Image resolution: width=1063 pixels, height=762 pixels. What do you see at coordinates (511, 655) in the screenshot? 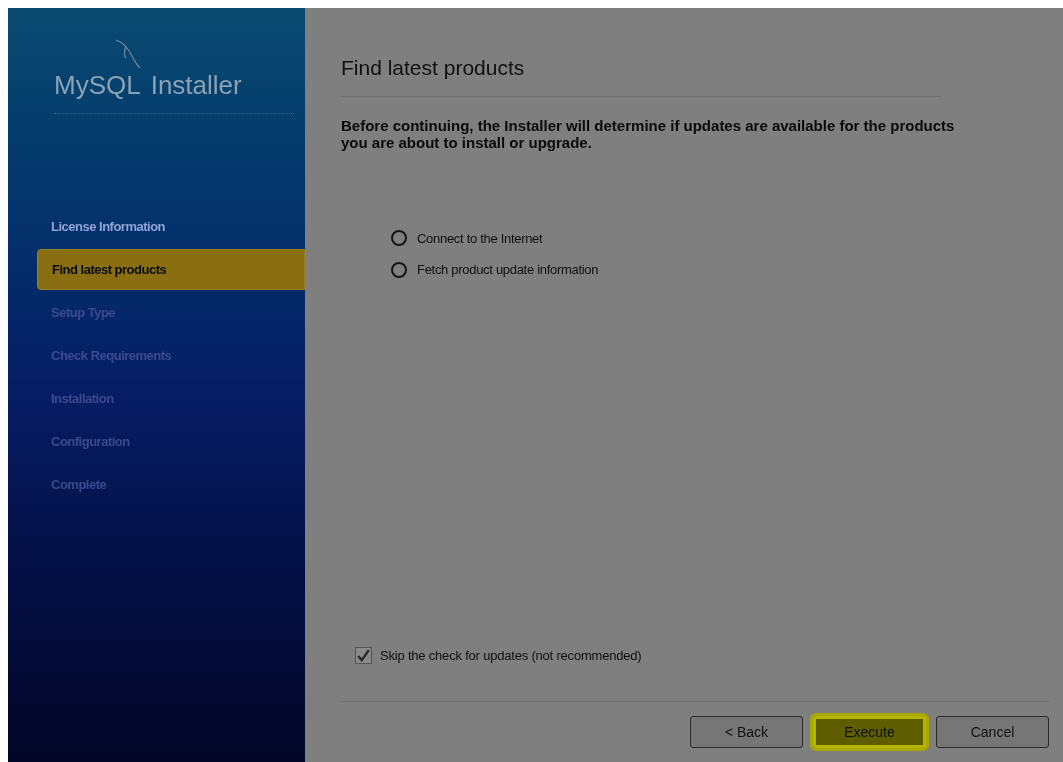
I see `checkbox-label: Skip the check for updates (not recommended)` at bounding box center [511, 655].